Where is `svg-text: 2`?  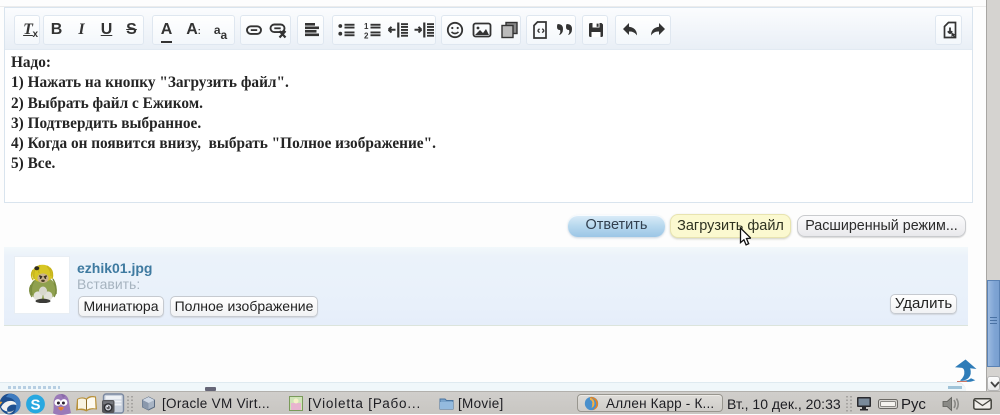 svg-text: 2 is located at coordinates (366, 35).